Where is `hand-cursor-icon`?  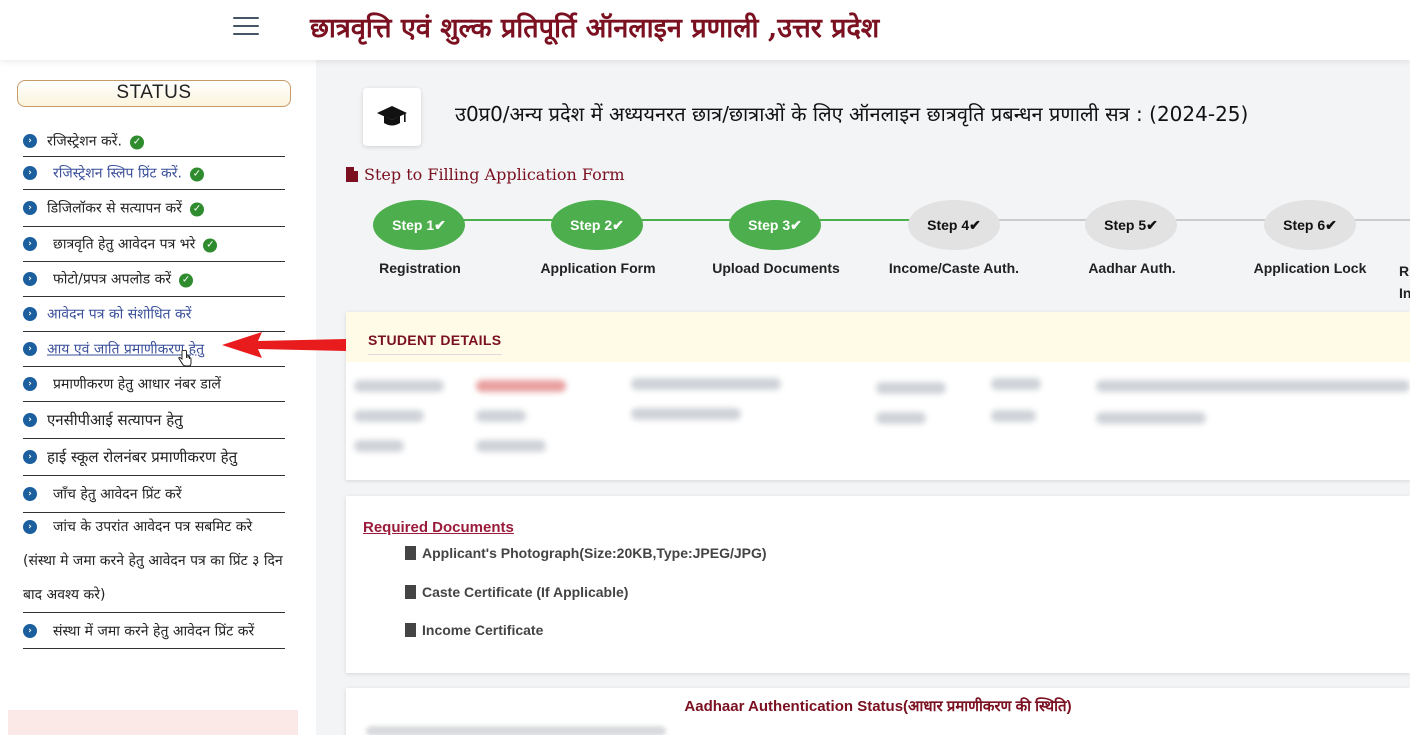
hand-cursor-icon is located at coordinates (185, 358).